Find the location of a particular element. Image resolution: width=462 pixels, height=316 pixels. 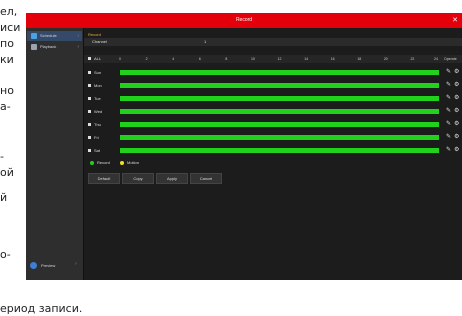

day-checkbox: Tue is located at coordinates (94, 99).